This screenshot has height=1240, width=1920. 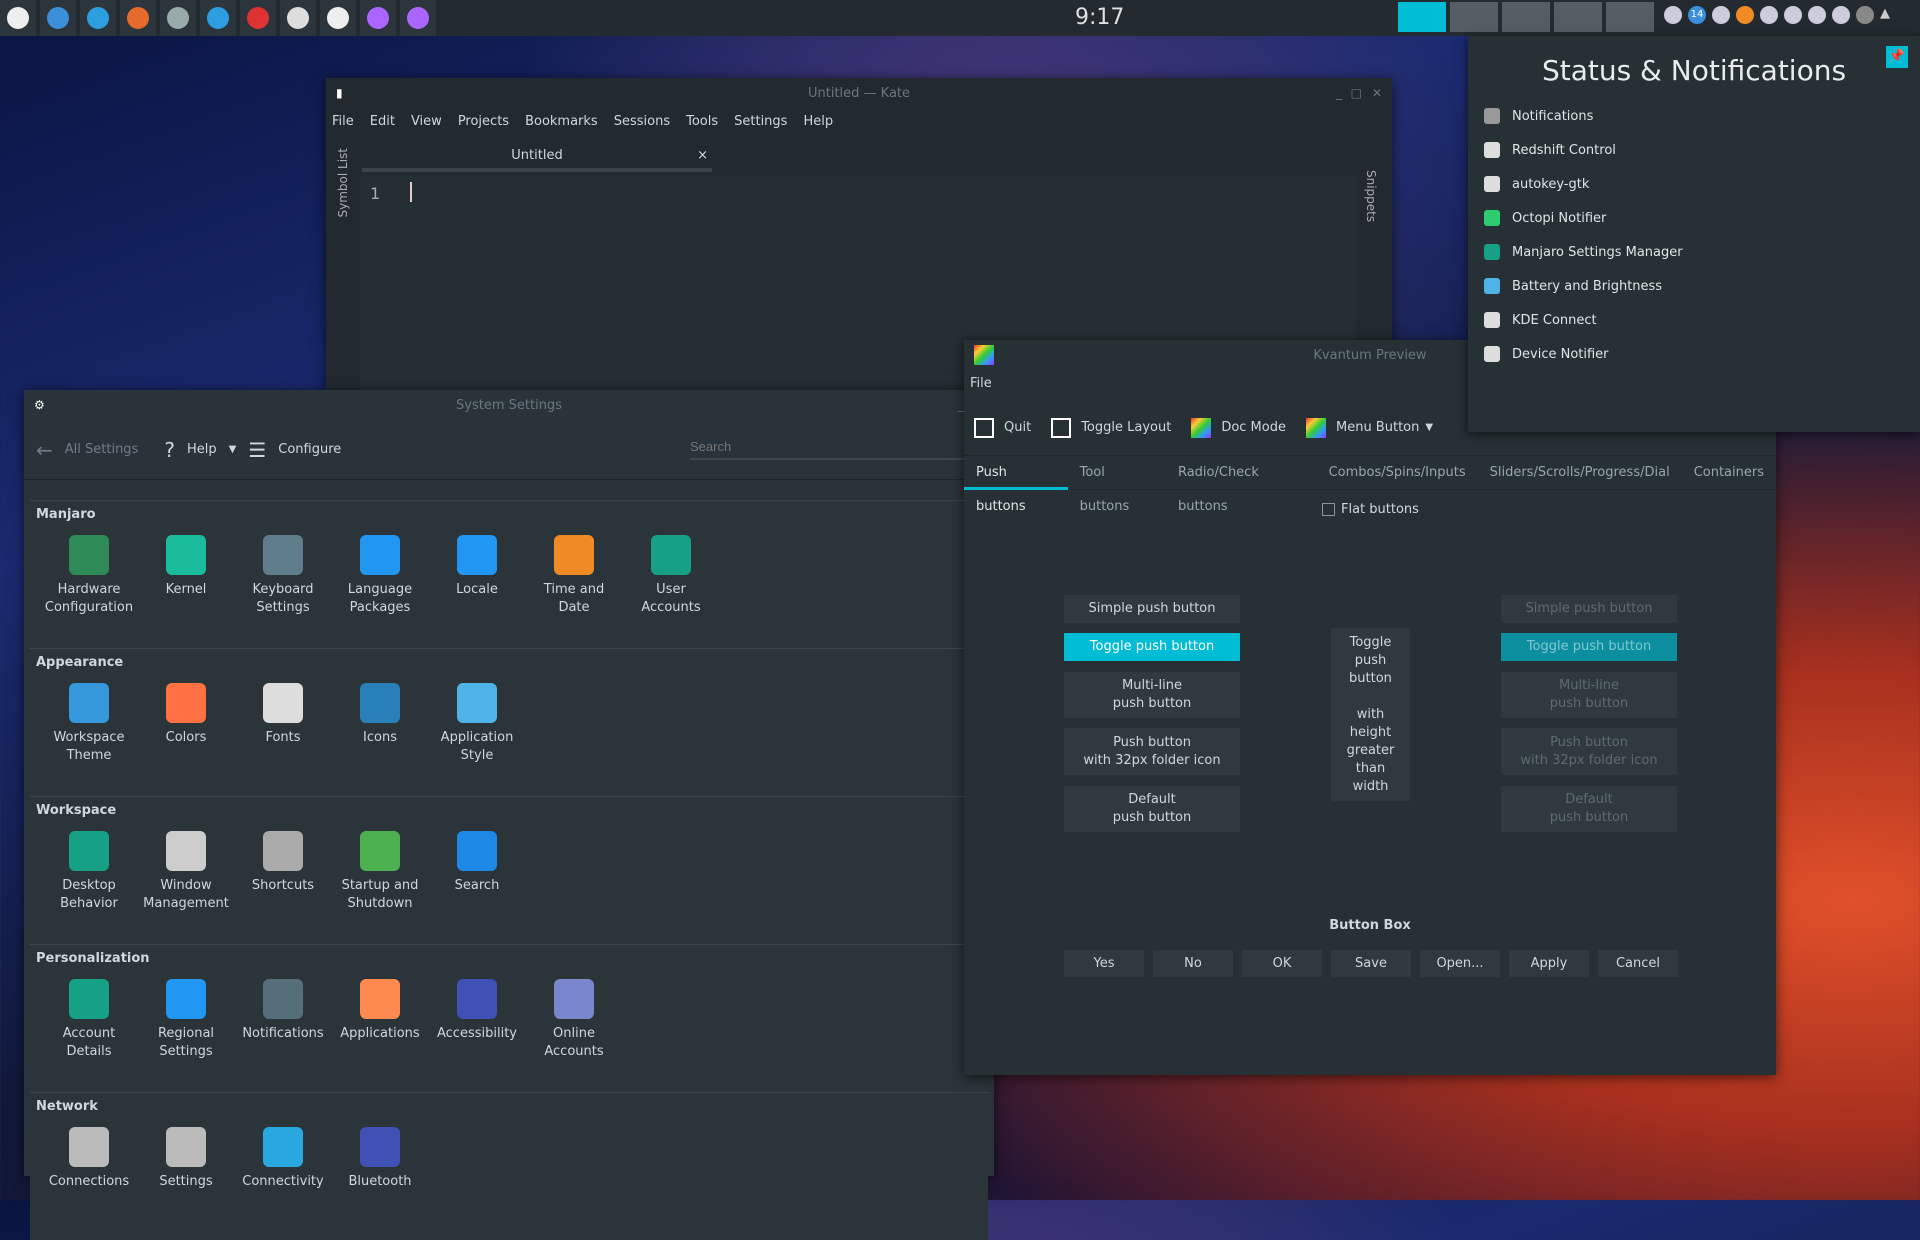 What do you see at coordinates (89, 724) in the screenshot?
I see `settings-item-workspace-theme: Workspace Theme` at bounding box center [89, 724].